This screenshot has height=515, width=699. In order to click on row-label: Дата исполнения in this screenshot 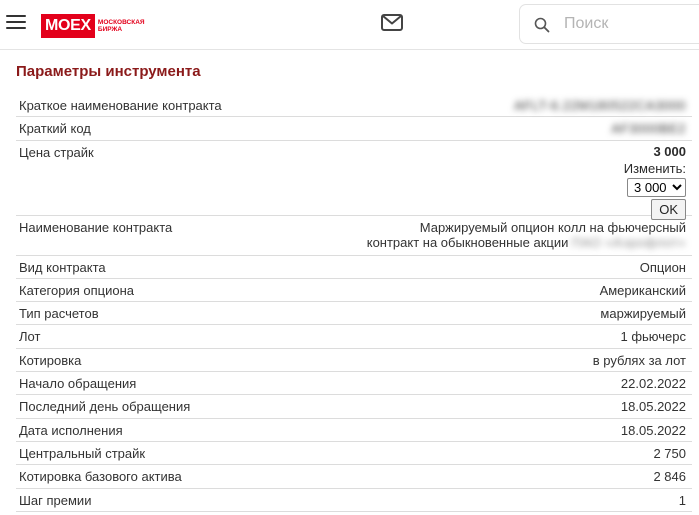, I will do `click(71, 430)`.